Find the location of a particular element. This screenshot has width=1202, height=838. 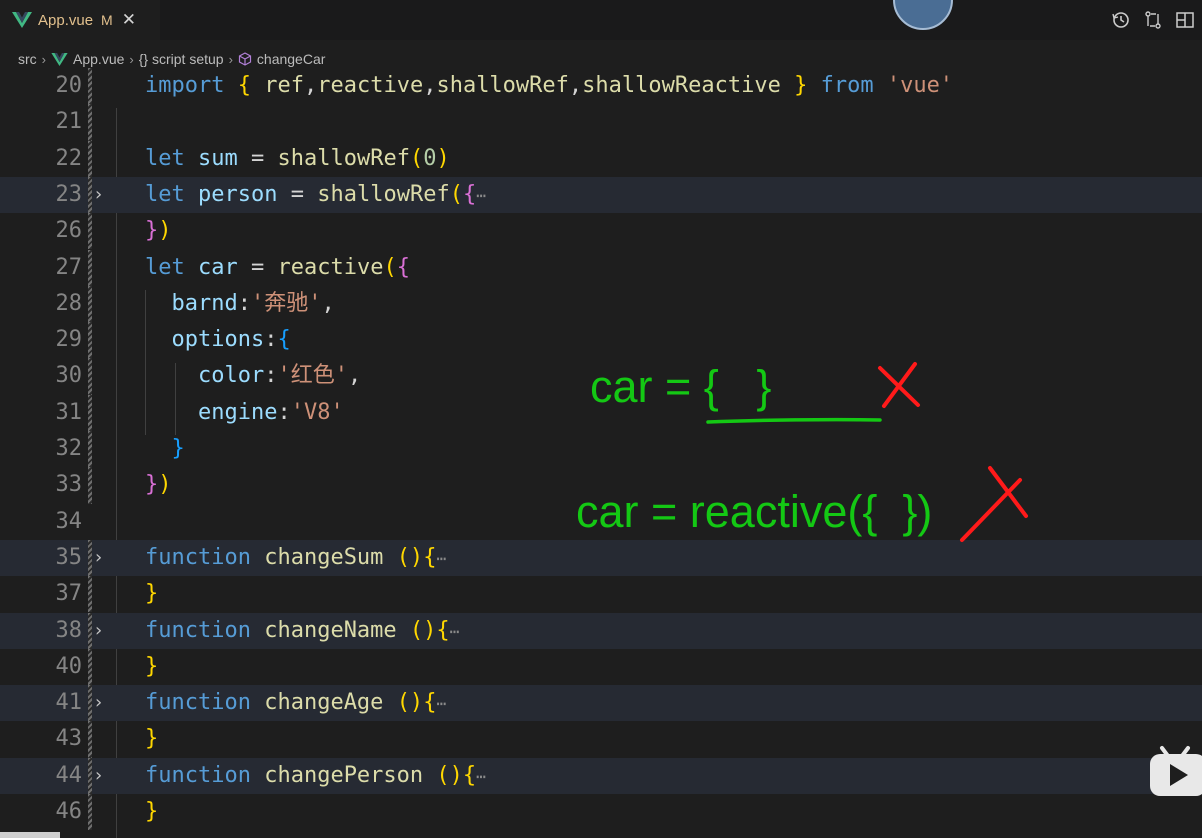

compare-changes-icon is located at coordinates (1153, 20).